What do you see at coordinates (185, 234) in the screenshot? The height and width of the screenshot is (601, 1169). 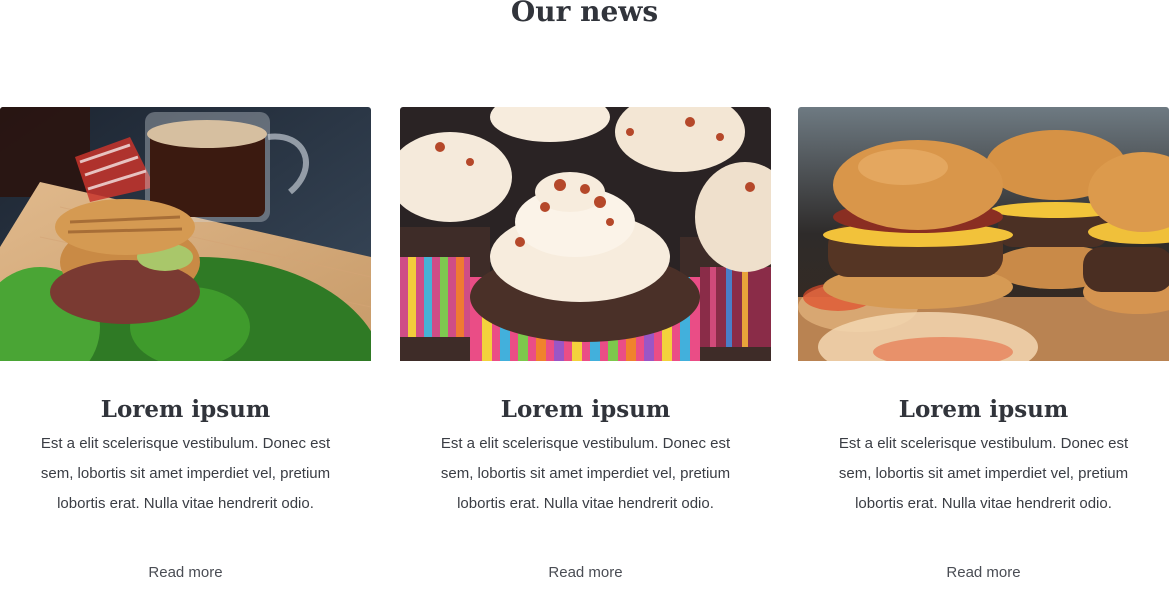 I see `sandwich-and-coffee-photo` at bounding box center [185, 234].